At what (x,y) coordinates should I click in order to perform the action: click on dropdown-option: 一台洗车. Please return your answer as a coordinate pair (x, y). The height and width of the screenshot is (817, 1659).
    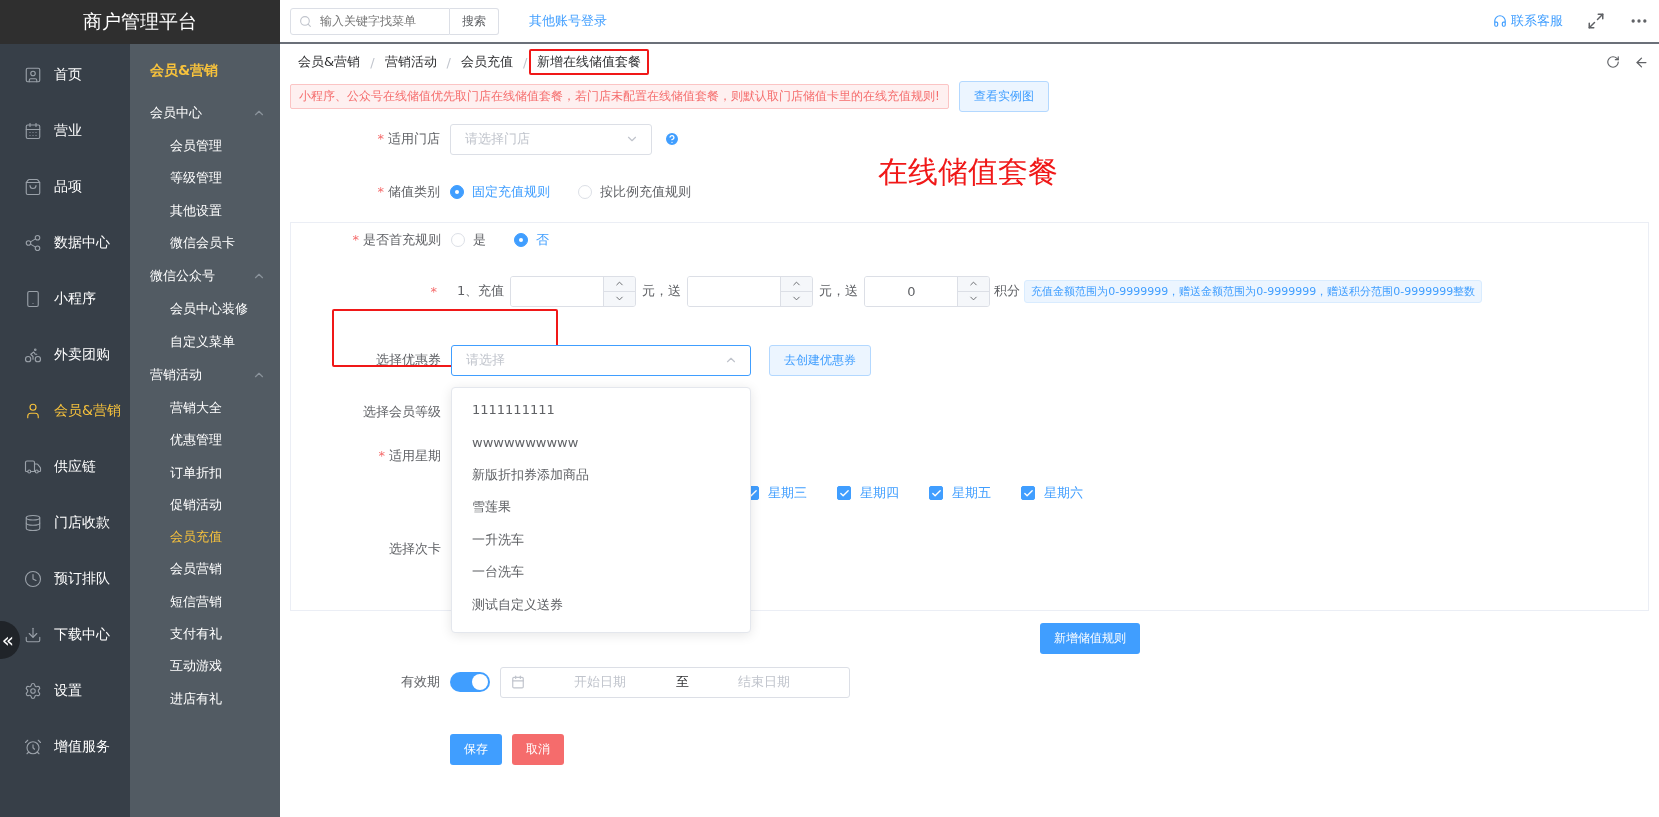
    Looking at the image, I should click on (601, 572).